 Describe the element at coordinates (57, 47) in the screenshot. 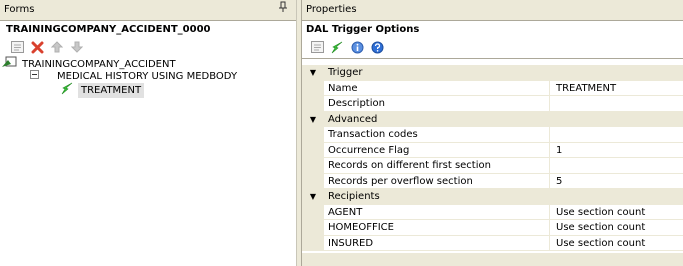

I see `move-up-icon` at that location.